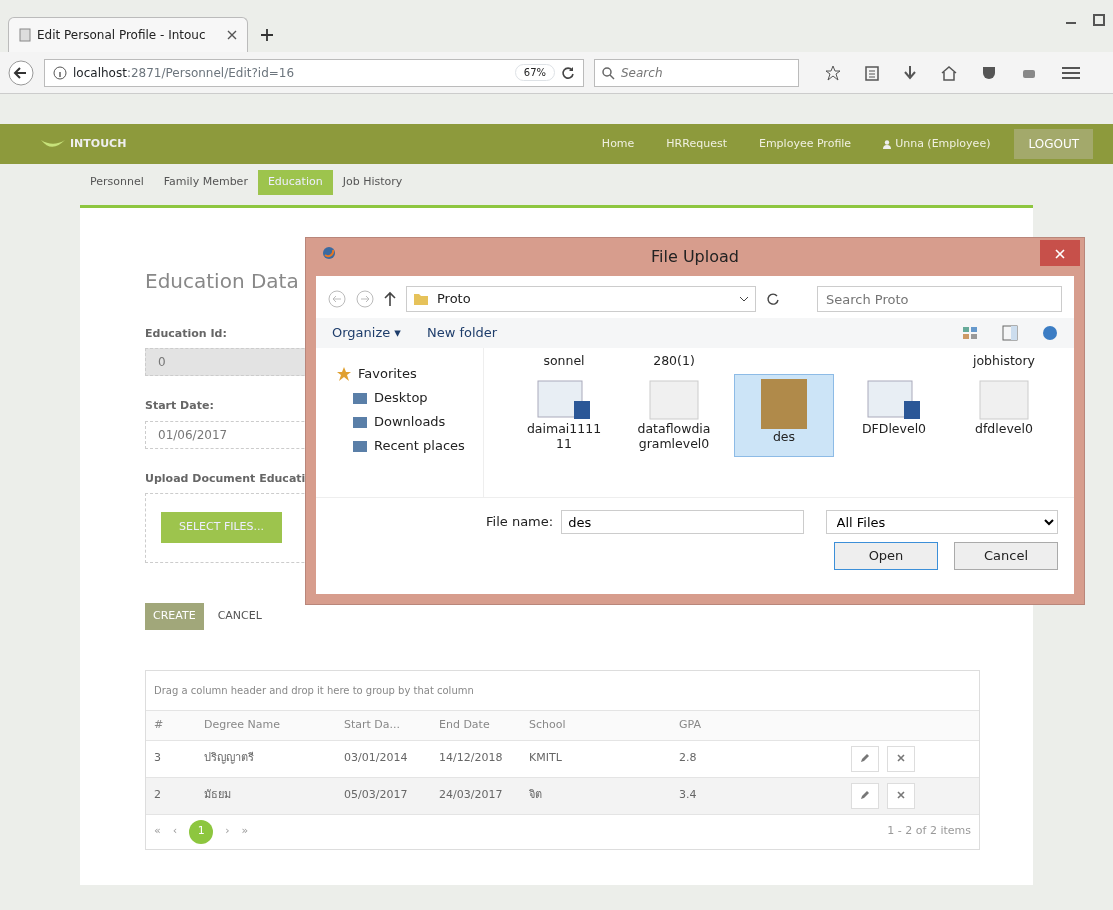 The height and width of the screenshot is (910, 1113). I want to click on new-folder-button: New folder, so click(462, 333).